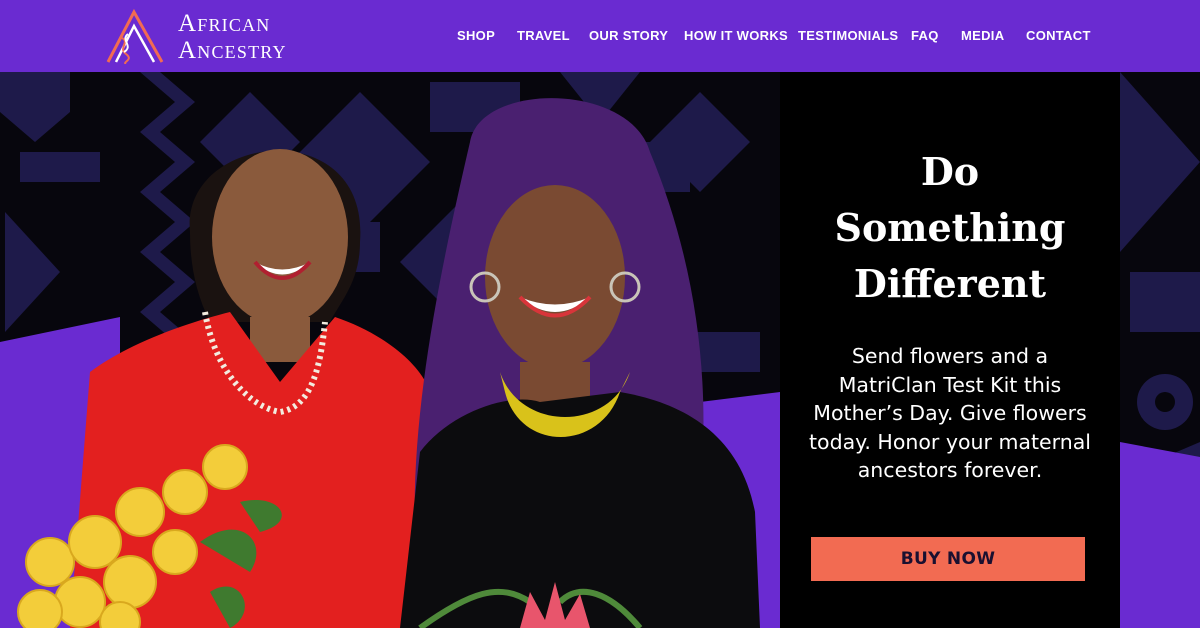 The width and height of the screenshot is (1200, 628). What do you see at coordinates (736, 35) in the screenshot?
I see `nav-item-how-it-works: HOW IT WORKS` at bounding box center [736, 35].